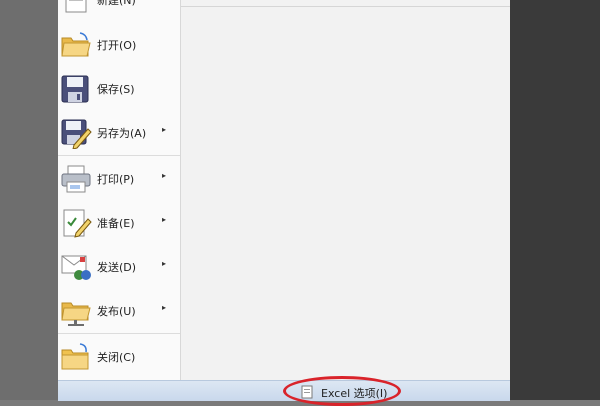 This screenshot has width=600, height=406. Describe the element at coordinates (122, 133) in the screenshot. I see `menu-item-label: 另存为(A)` at that location.